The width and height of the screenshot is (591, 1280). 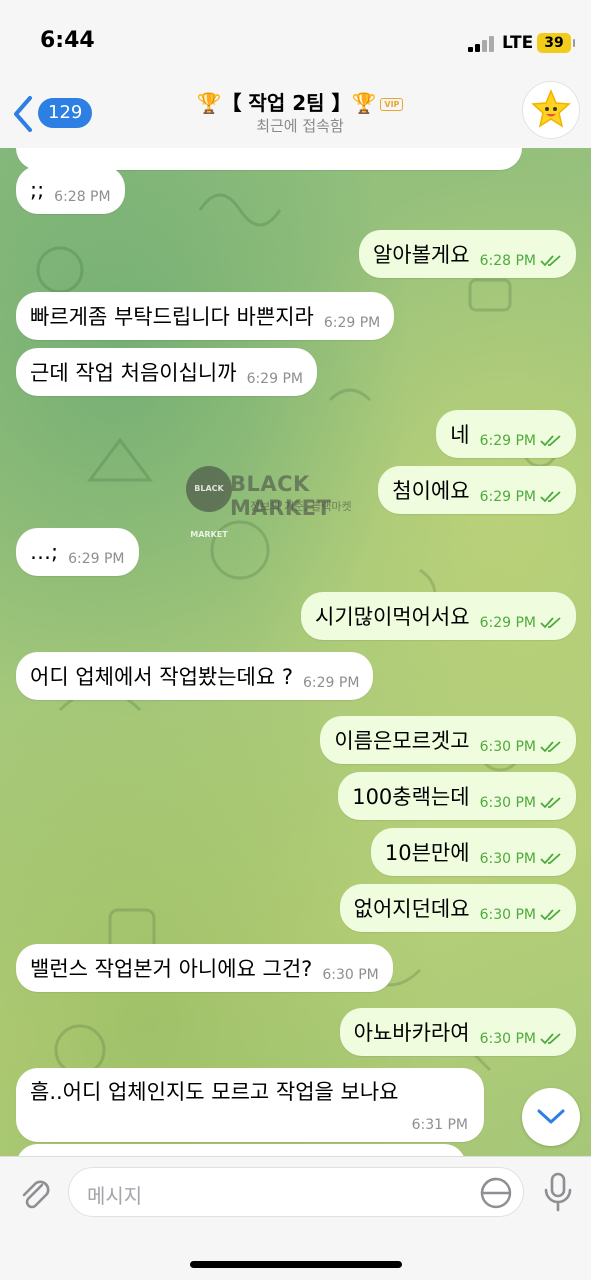 What do you see at coordinates (482, 44) in the screenshot?
I see `signal-icon` at bounding box center [482, 44].